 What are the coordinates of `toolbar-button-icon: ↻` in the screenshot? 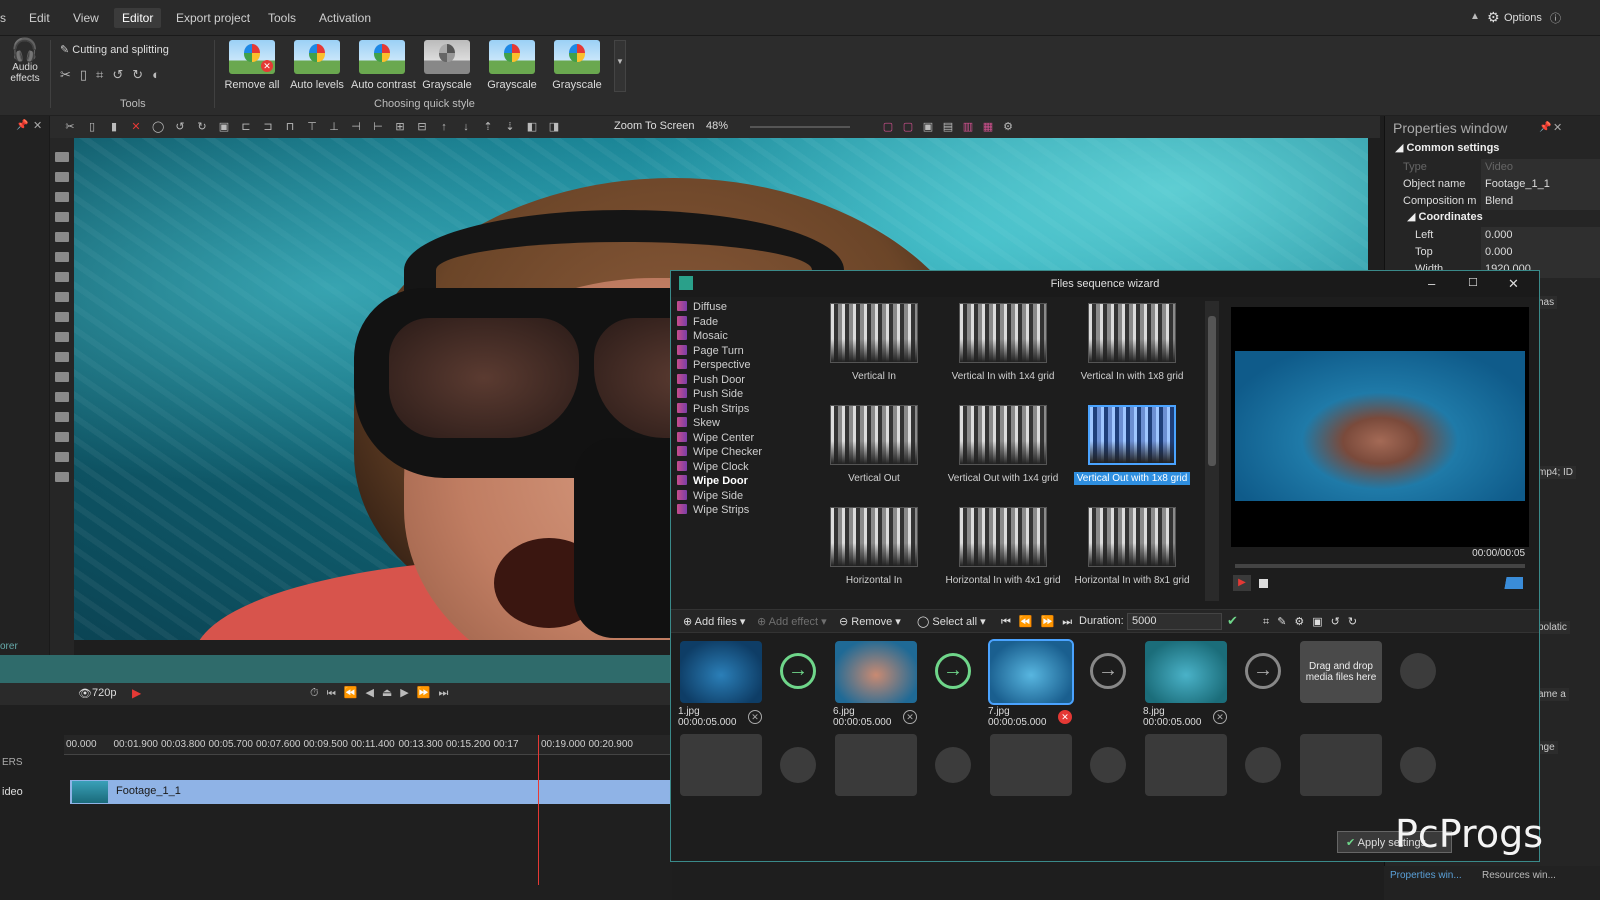 It's located at (202, 127).